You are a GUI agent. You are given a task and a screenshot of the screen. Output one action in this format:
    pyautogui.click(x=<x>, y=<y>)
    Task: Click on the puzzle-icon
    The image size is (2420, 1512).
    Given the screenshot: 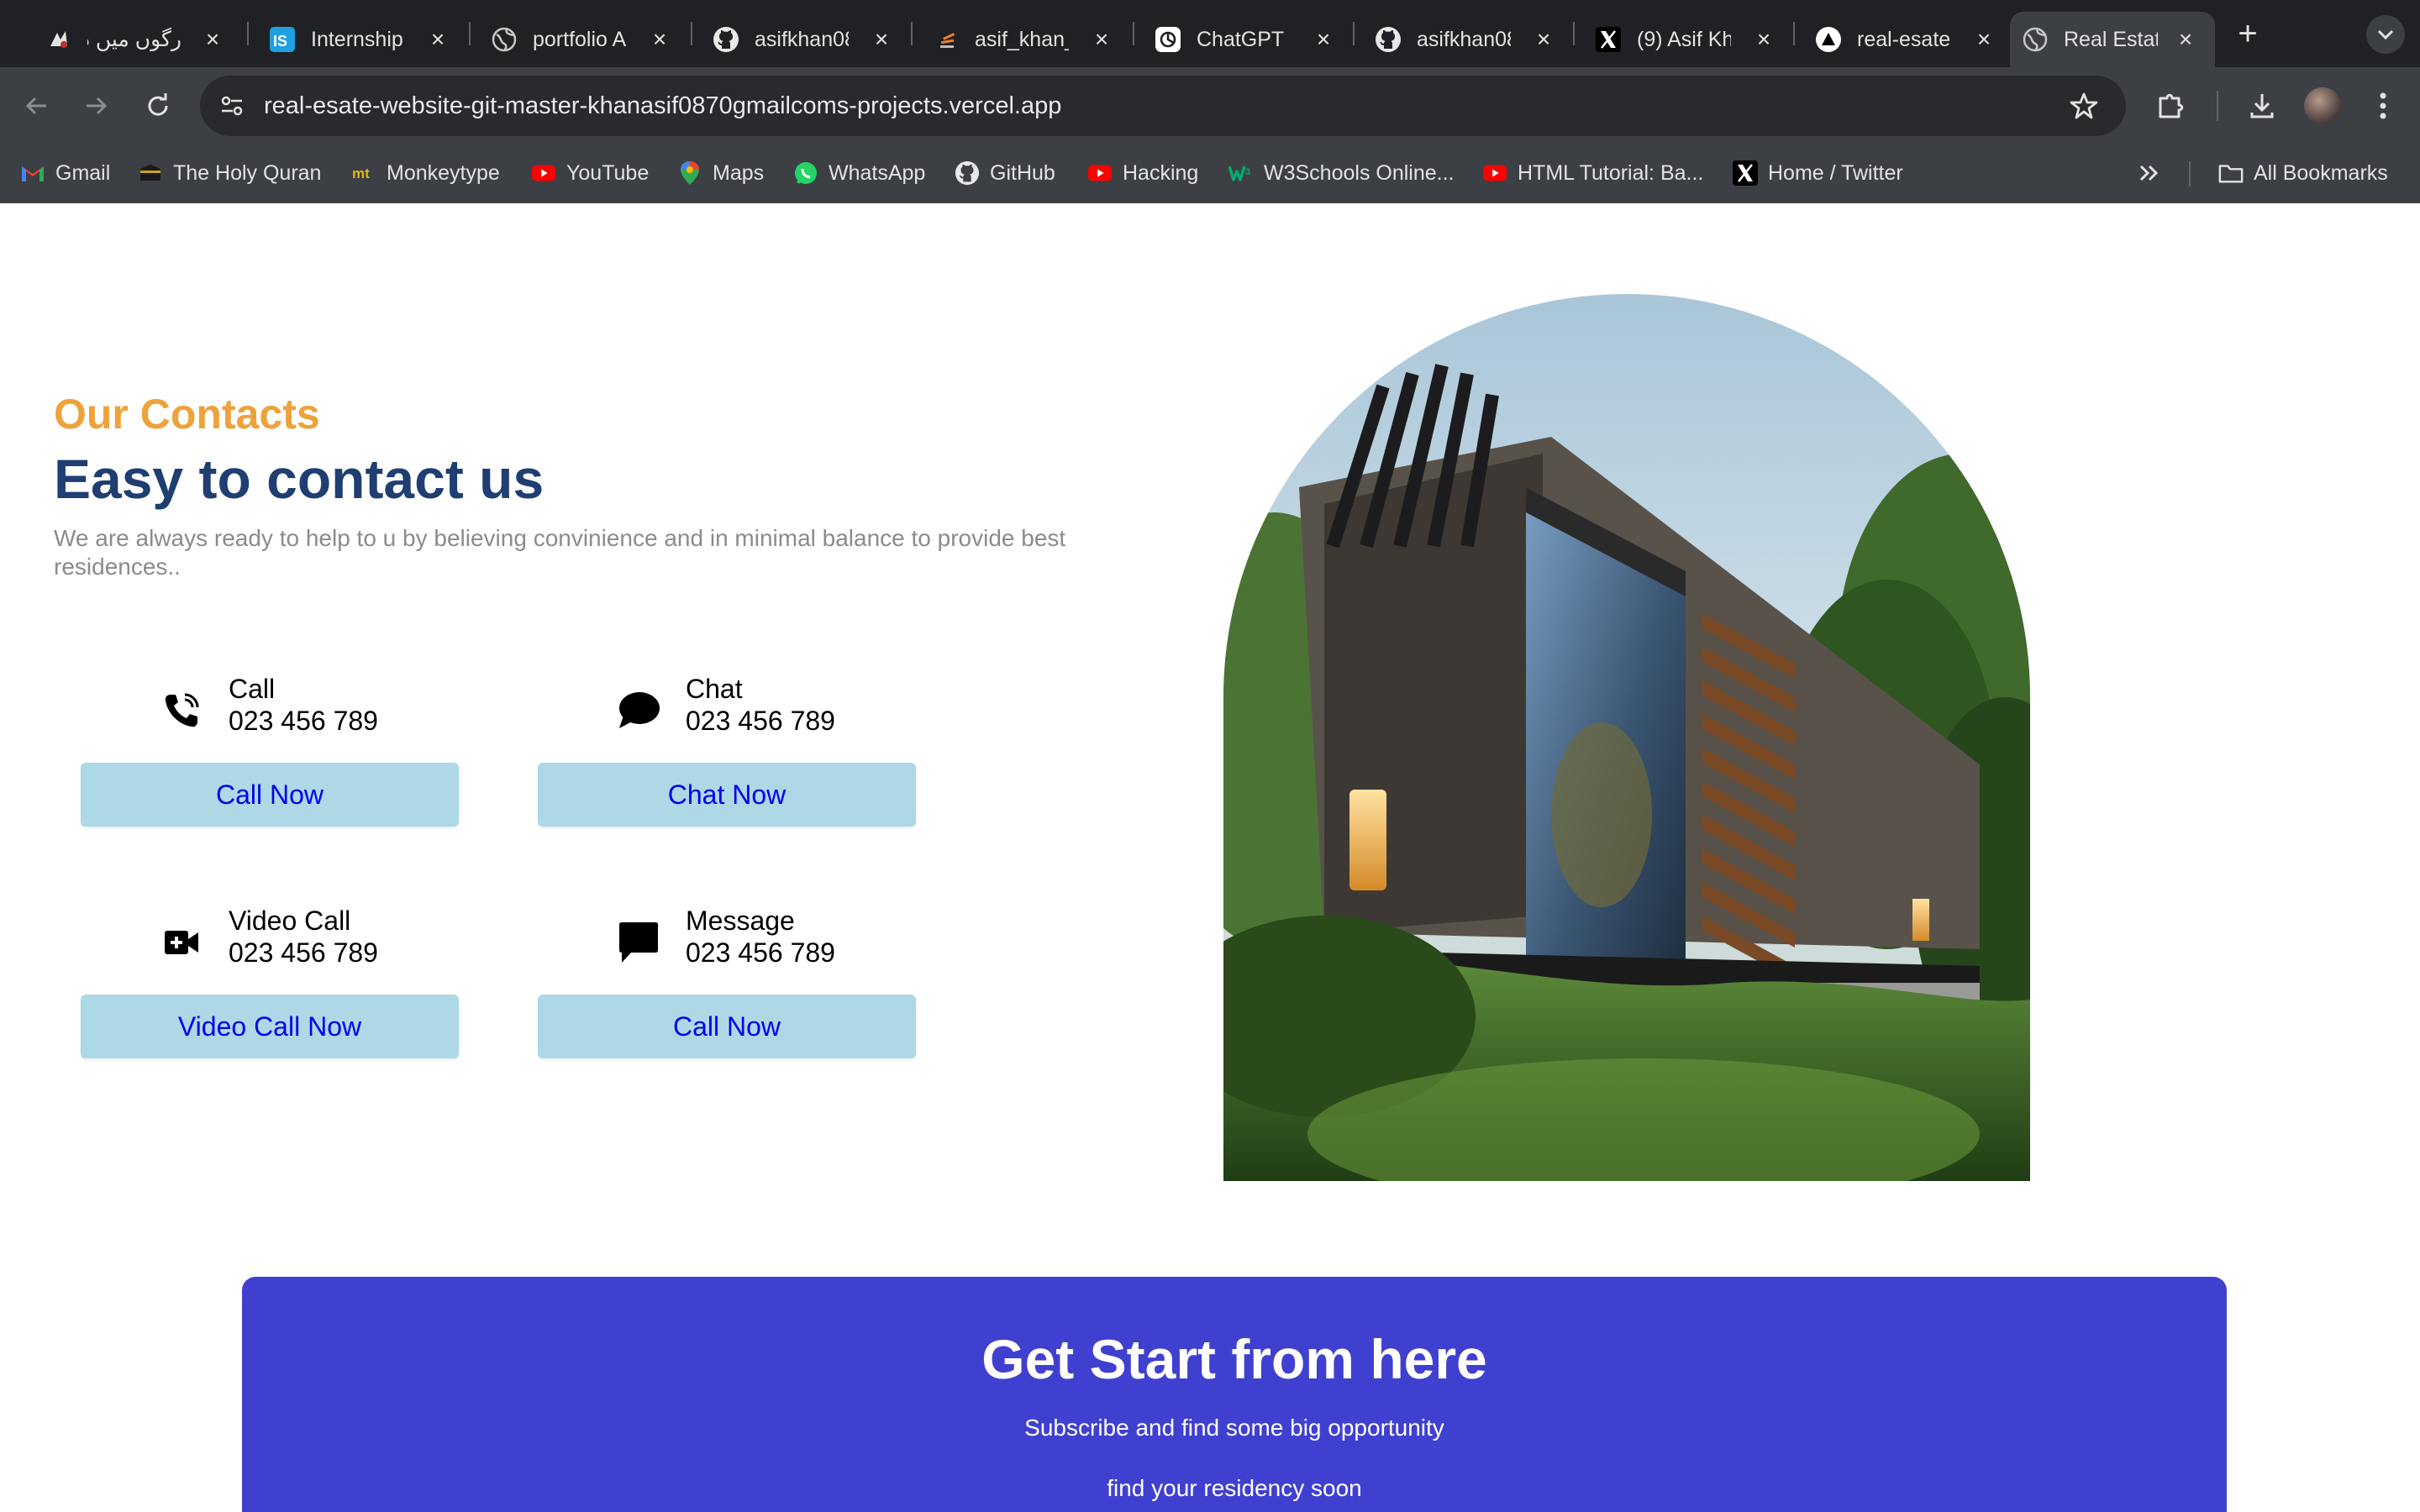 What is the action you would take?
    pyautogui.click(x=2171, y=105)
    